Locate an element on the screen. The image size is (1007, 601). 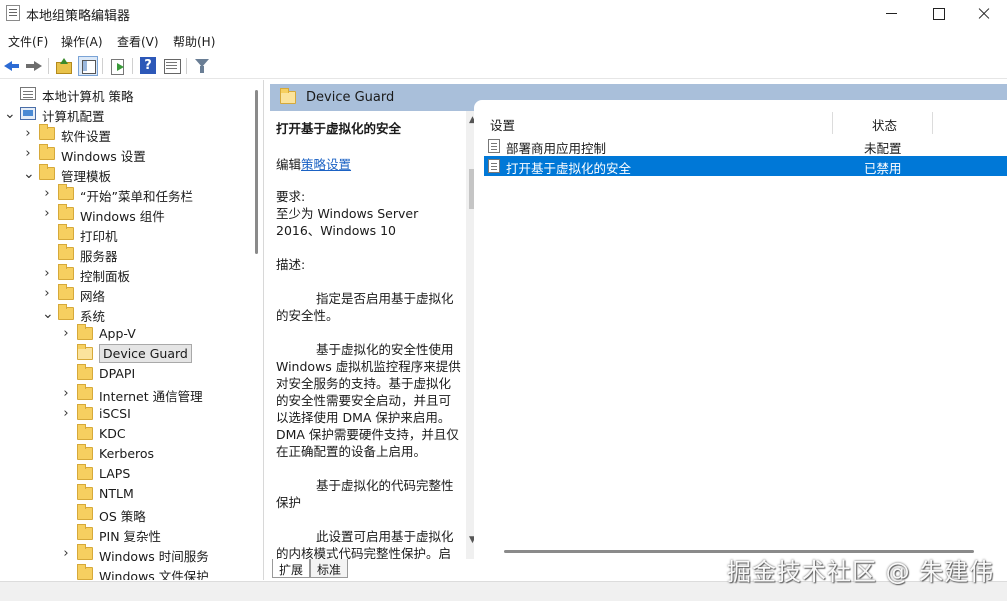
tree-item-label: 网络 is located at coordinates (93, 296).